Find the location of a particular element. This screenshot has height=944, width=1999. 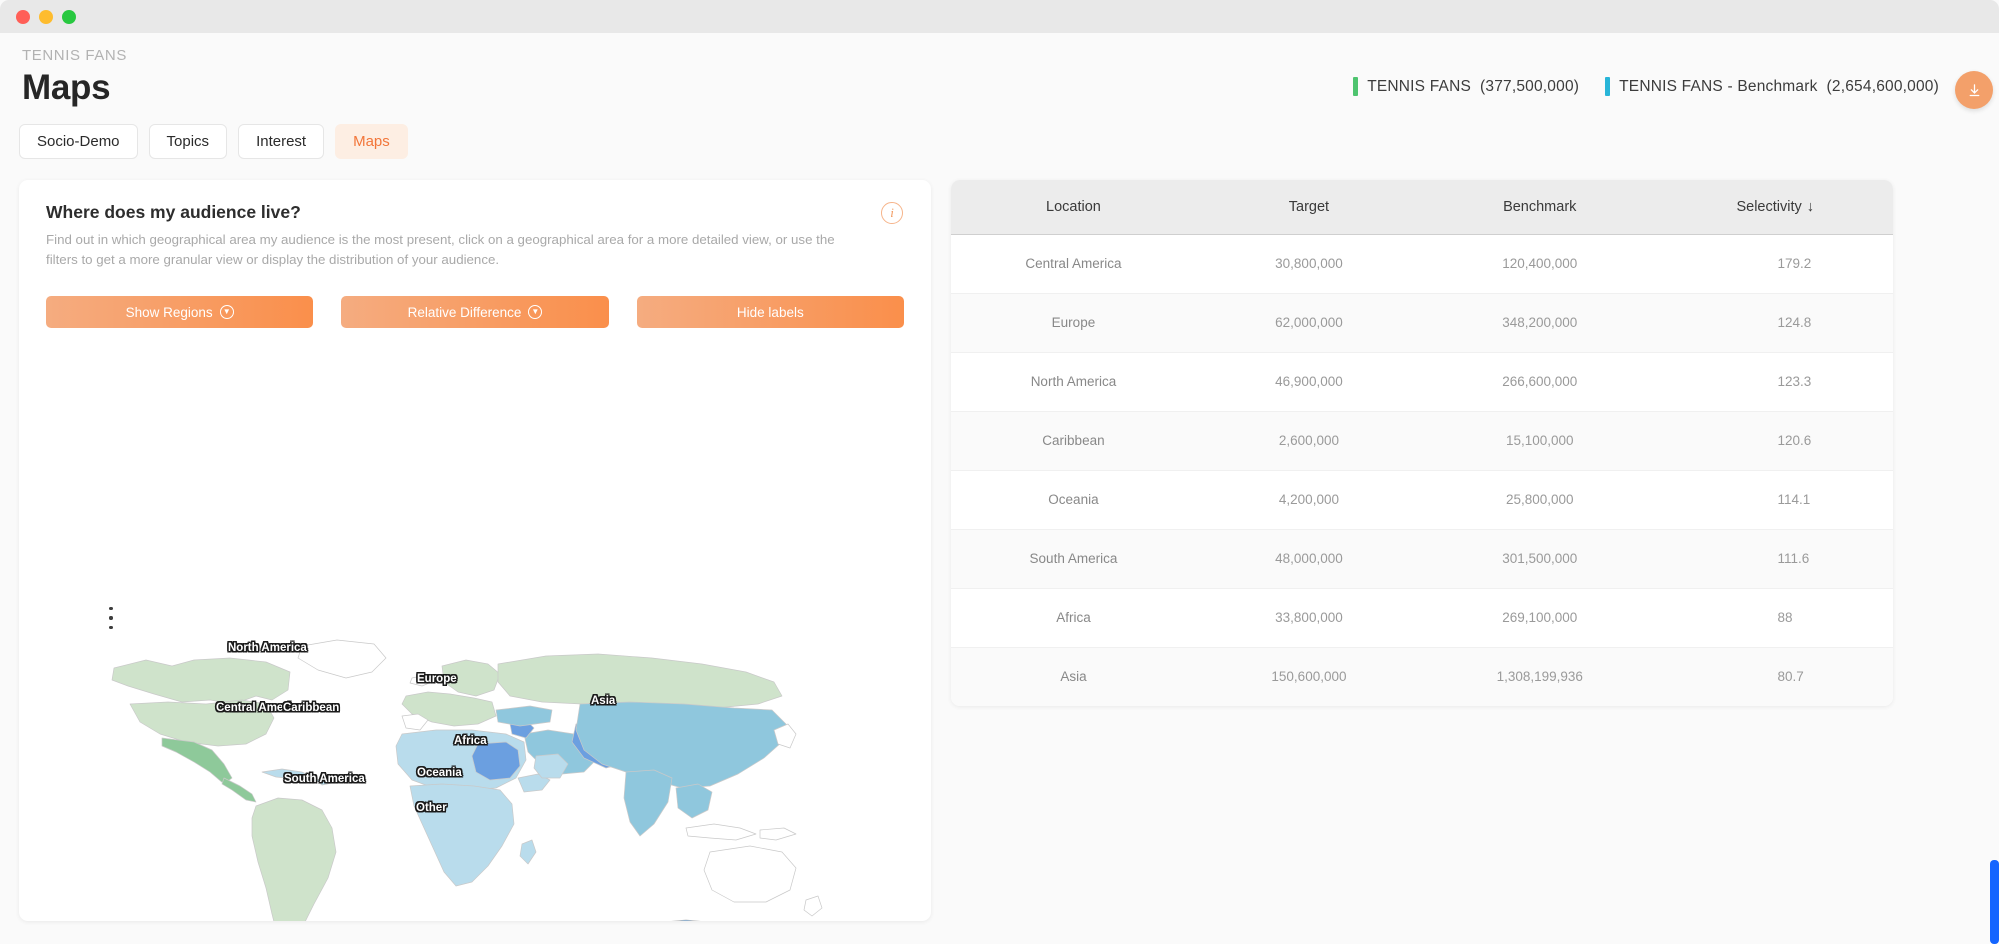

table-row: Caribbean 2,600,000 15,100,000 120.6 is located at coordinates (1422, 441).